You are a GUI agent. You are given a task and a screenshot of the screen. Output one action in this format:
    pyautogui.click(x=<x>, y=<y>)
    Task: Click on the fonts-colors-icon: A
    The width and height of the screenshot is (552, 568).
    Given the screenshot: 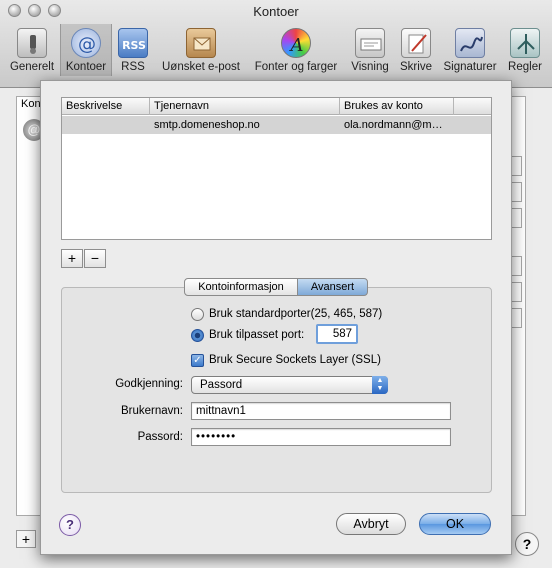 What is the action you would take?
    pyautogui.click(x=296, y=43)
    